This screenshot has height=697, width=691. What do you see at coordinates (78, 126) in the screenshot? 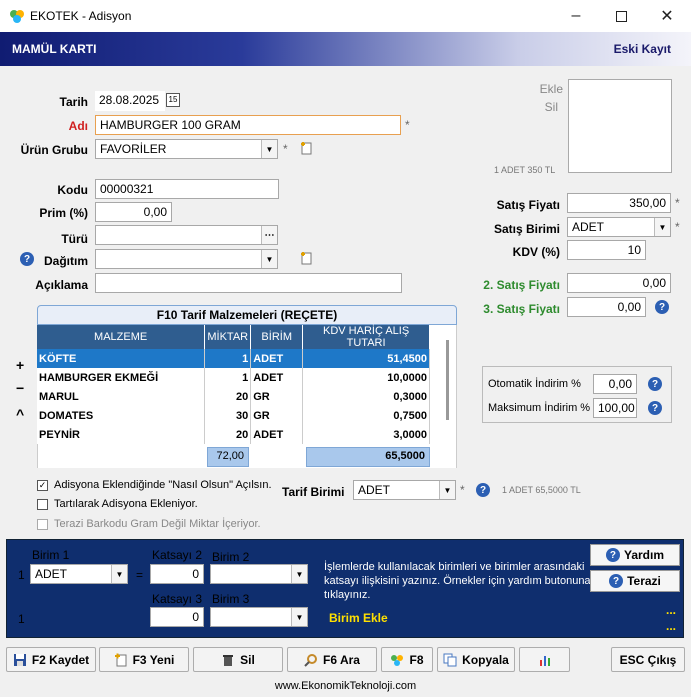
I see `adi-label: Adı` at bounding box center [78, 126].